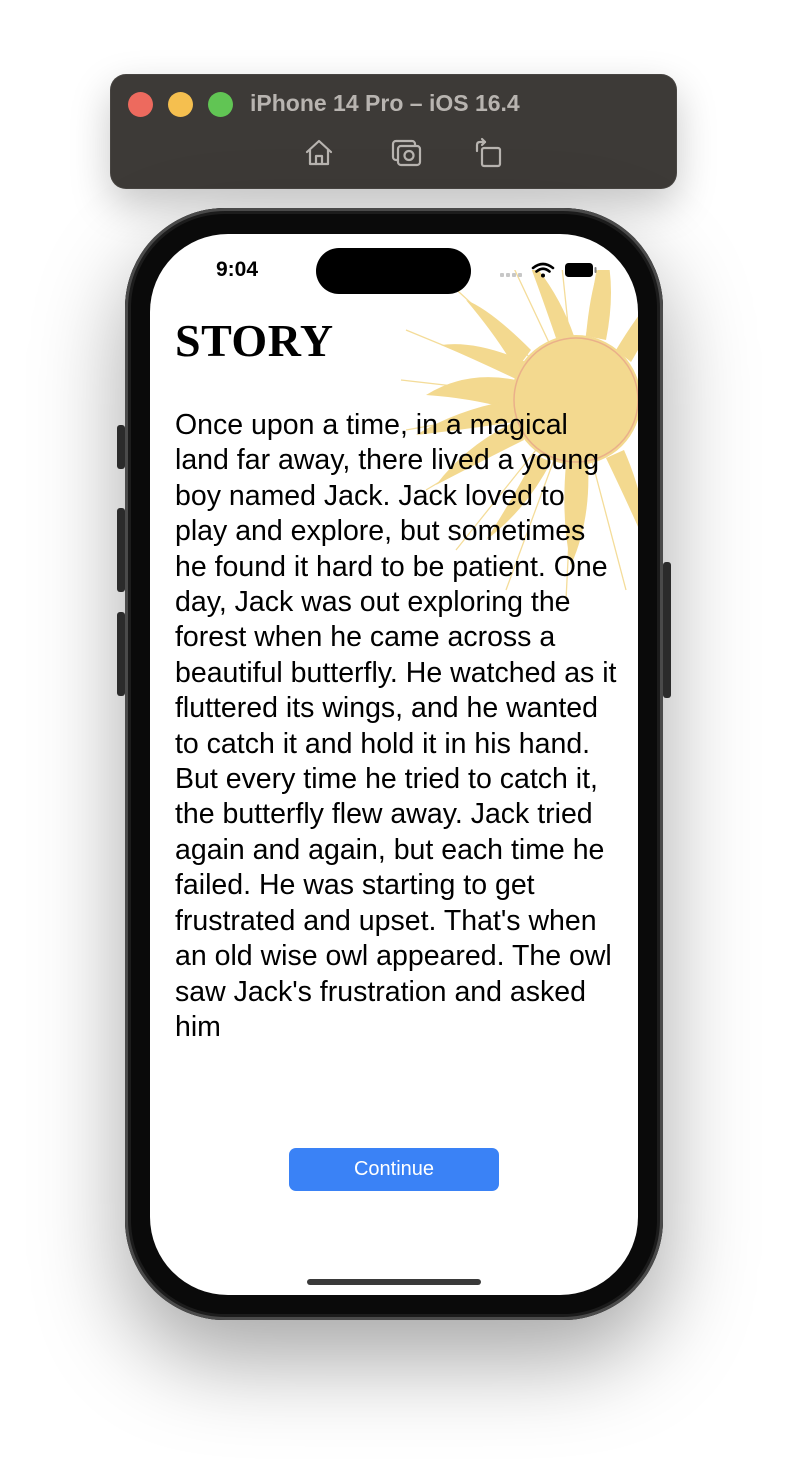  What do you see at coordinates (319, 153) in the screenshot?
I see `home-icon` at bounding box center [319, 153].